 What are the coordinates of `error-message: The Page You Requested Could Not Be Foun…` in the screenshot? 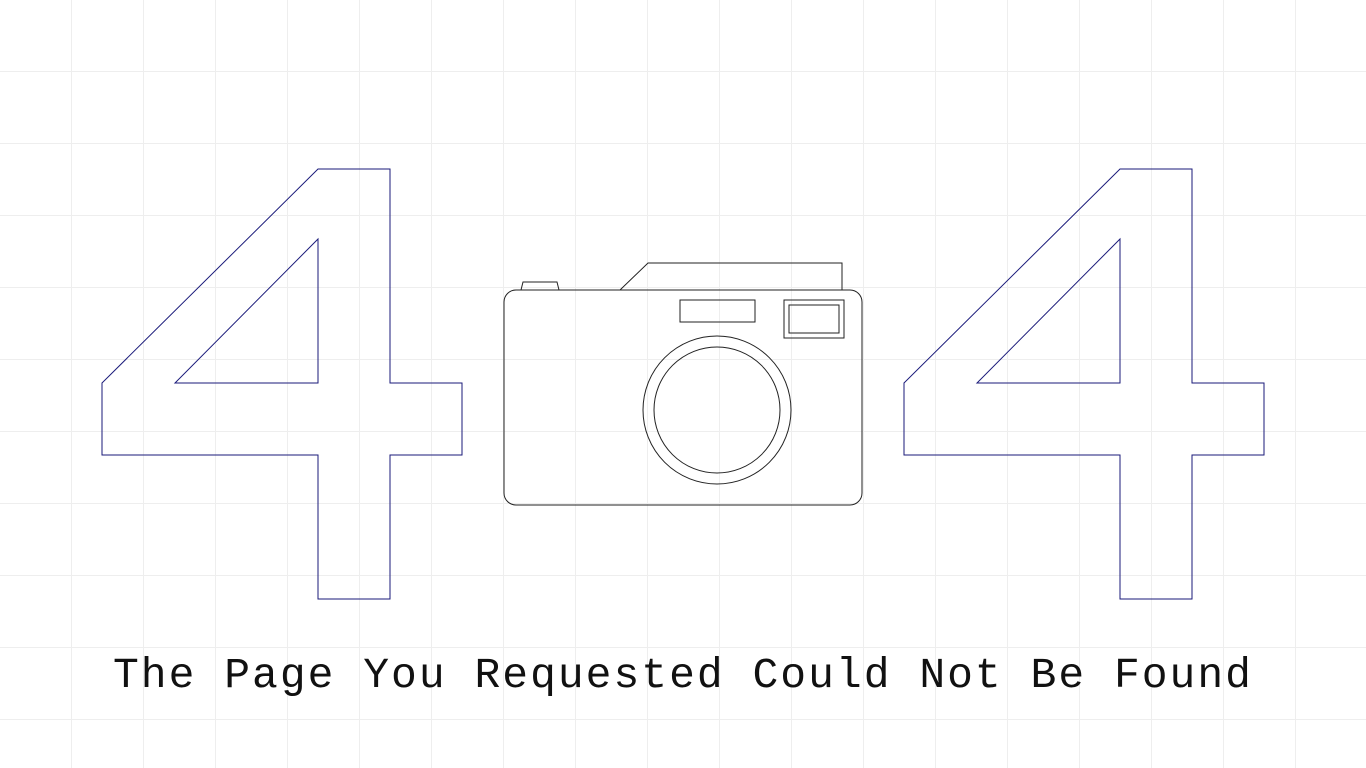 It's located at (683, 675).